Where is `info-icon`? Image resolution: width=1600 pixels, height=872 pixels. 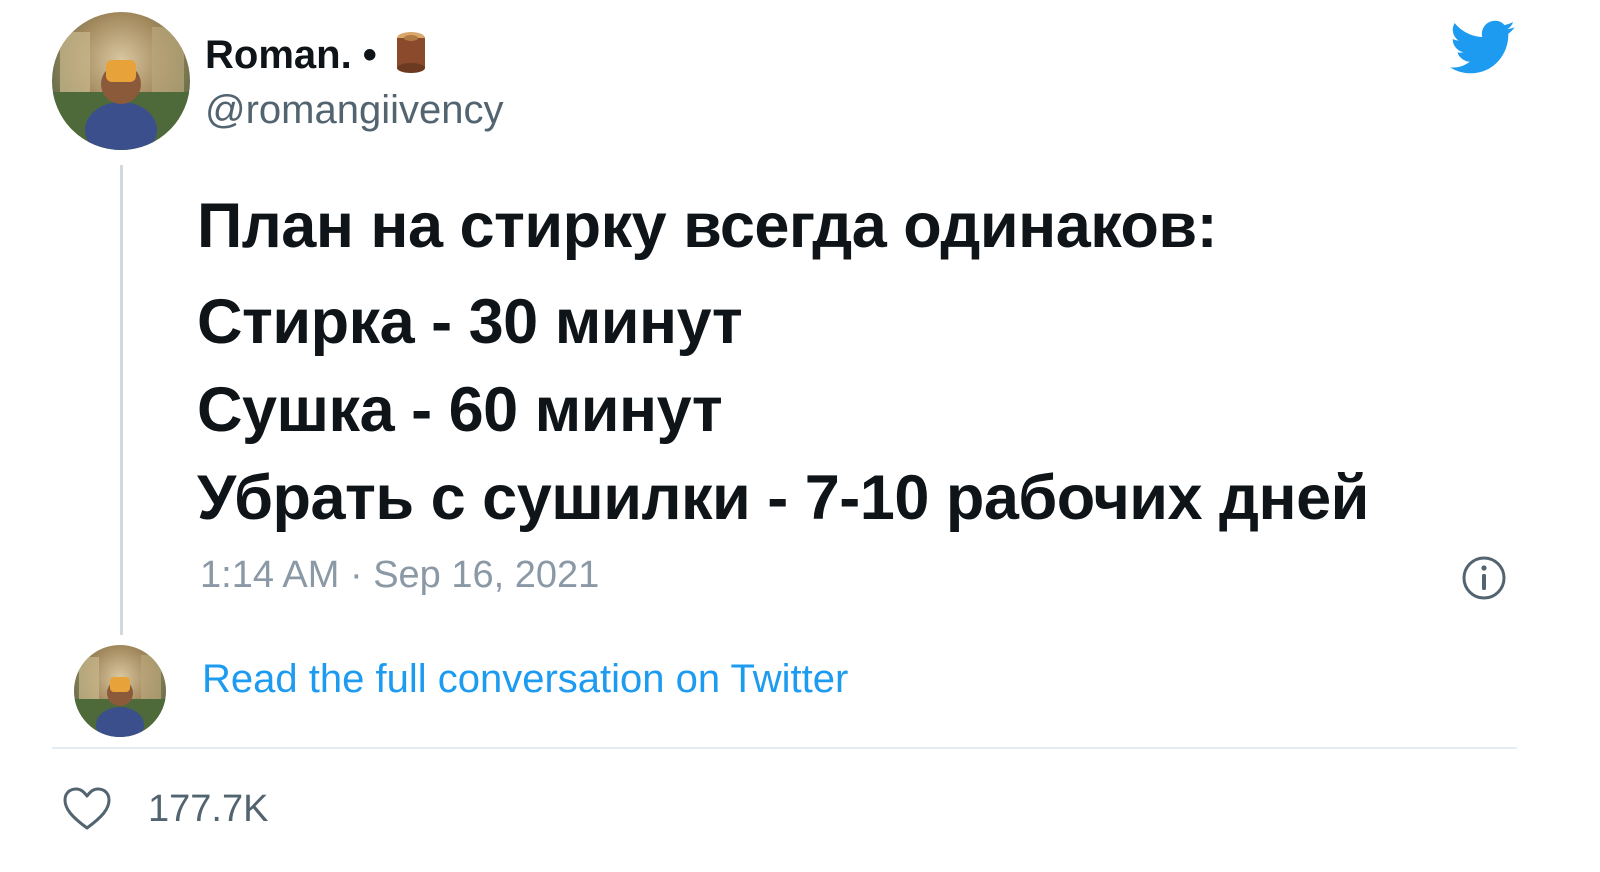 info-icon is located at coordinates (1484, 578).